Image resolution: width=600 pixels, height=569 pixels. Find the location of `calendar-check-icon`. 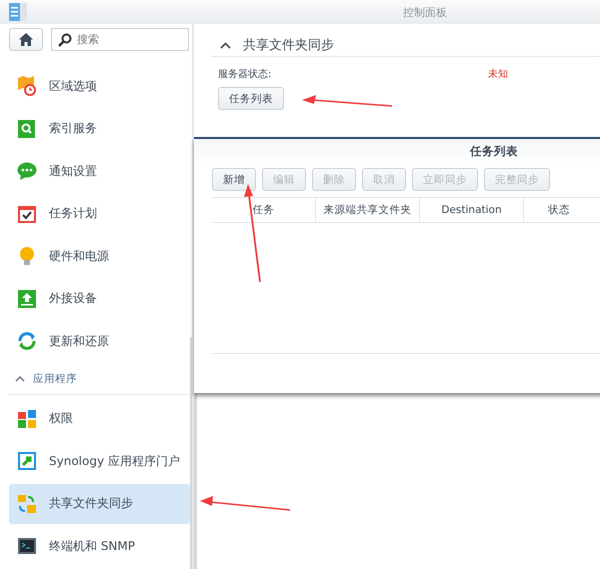

calendar-check-icon is located at coordinates (27, 214).